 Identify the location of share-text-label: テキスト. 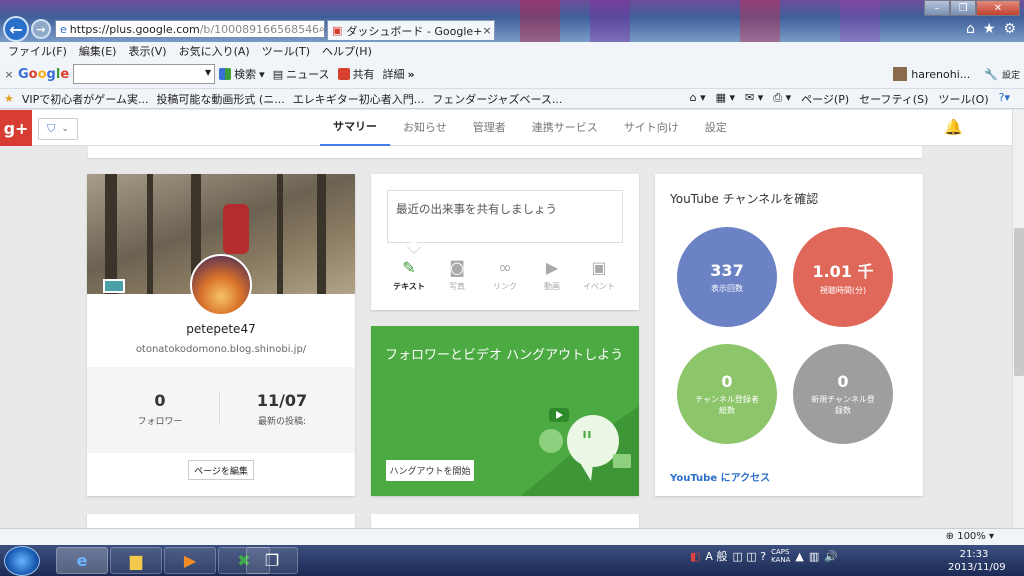
(409, 286).